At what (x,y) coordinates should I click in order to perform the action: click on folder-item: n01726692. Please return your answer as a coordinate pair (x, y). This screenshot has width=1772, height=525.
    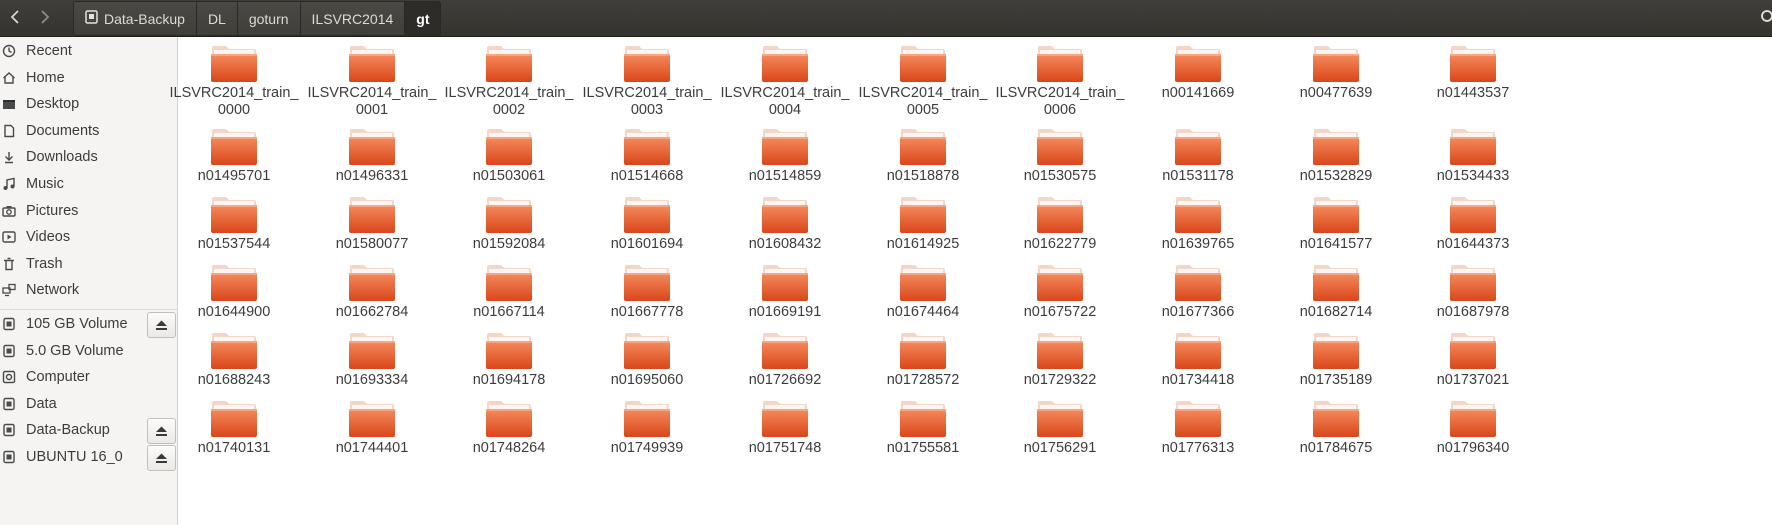
    Looking at the image, I should click on (785, 360).